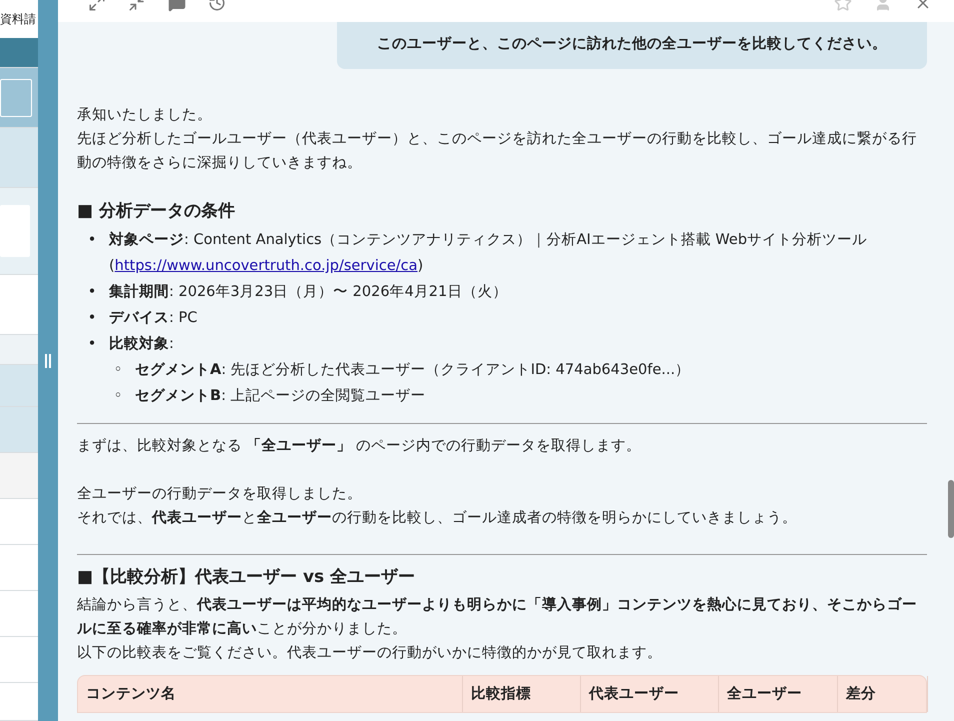 The image size is (954, 721). I want to click on list-item-text: デバイス: PC, so click(153, 318).